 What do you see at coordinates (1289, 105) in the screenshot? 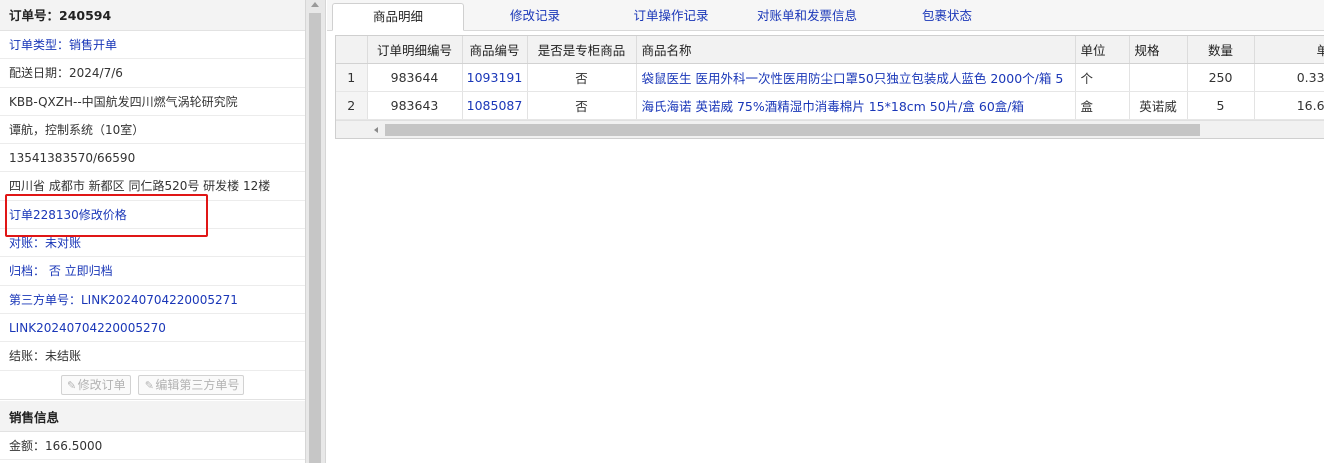
I see `price-cell: 16.65` at bounding box center [1289, 105].